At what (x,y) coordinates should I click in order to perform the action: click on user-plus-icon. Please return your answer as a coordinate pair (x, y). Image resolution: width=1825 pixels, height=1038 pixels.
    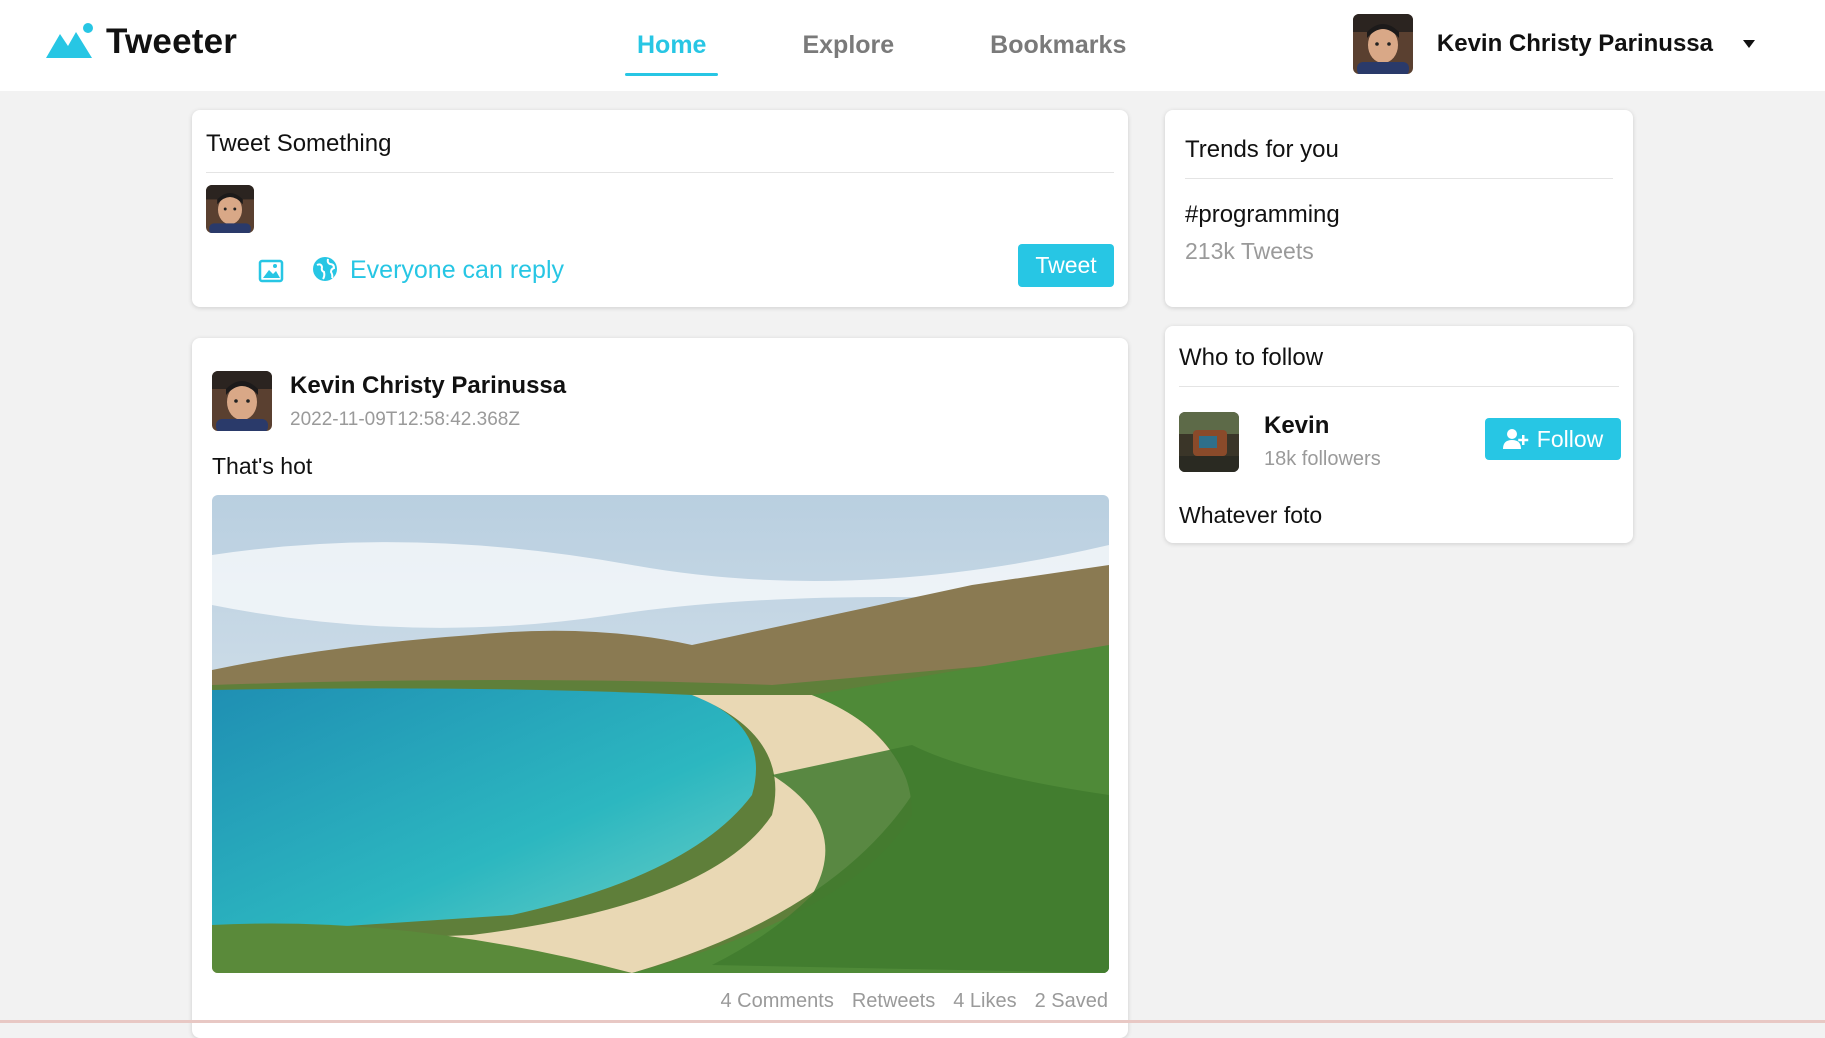
    Looking at the image, I should click on (1515, 439).